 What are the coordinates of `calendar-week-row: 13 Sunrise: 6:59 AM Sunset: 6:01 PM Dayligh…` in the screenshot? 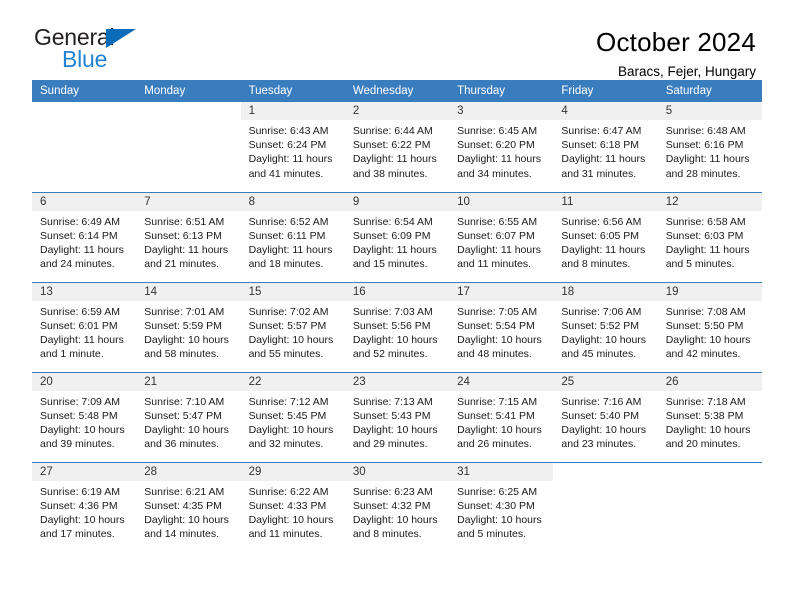 It's located at (397, 326).